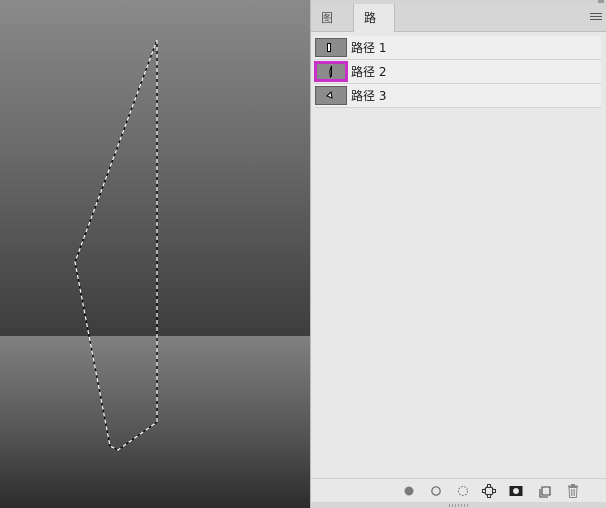 This screenshot has width=606, height=508. I want to click on make-work-path-icon, so click(489, 491).